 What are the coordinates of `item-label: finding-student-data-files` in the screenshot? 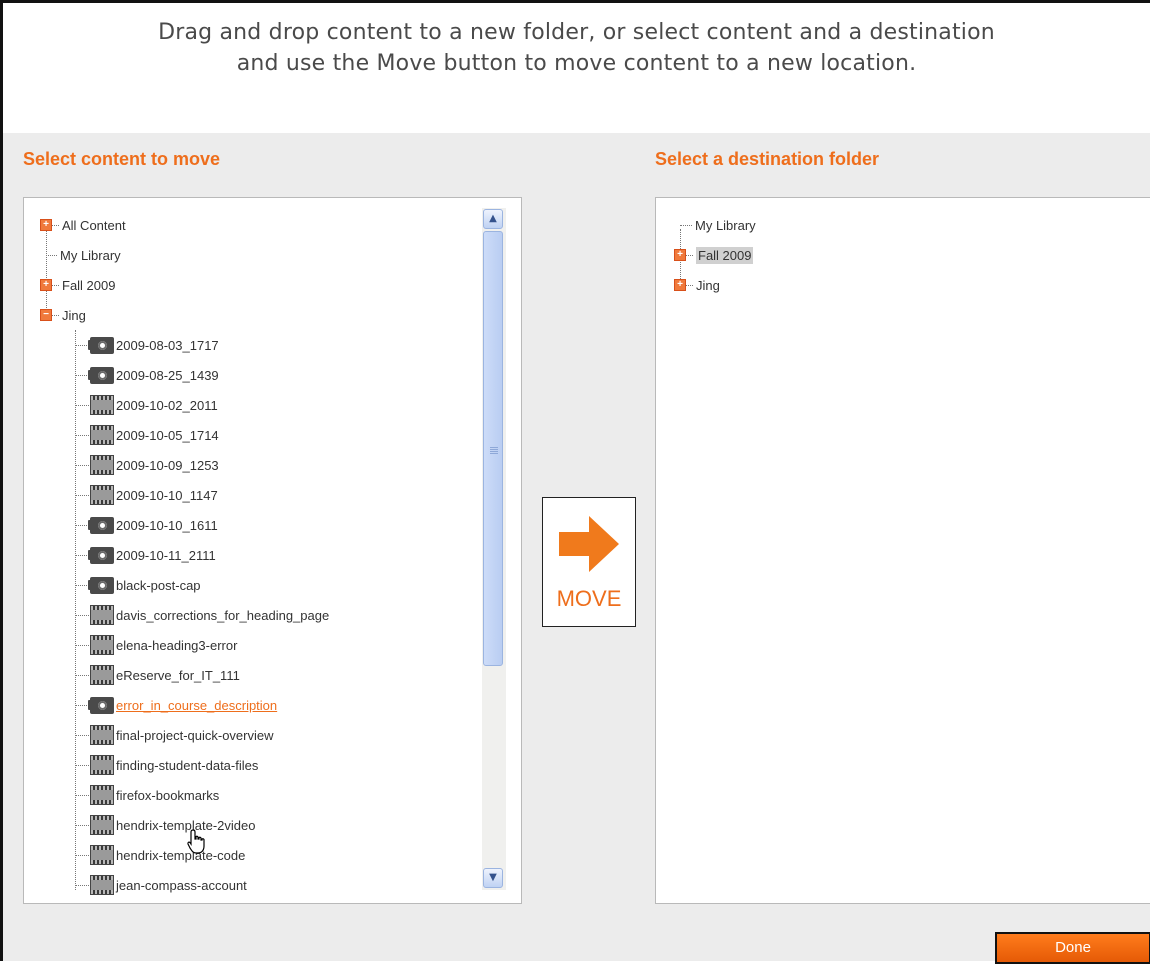 It's located at (187, 765).